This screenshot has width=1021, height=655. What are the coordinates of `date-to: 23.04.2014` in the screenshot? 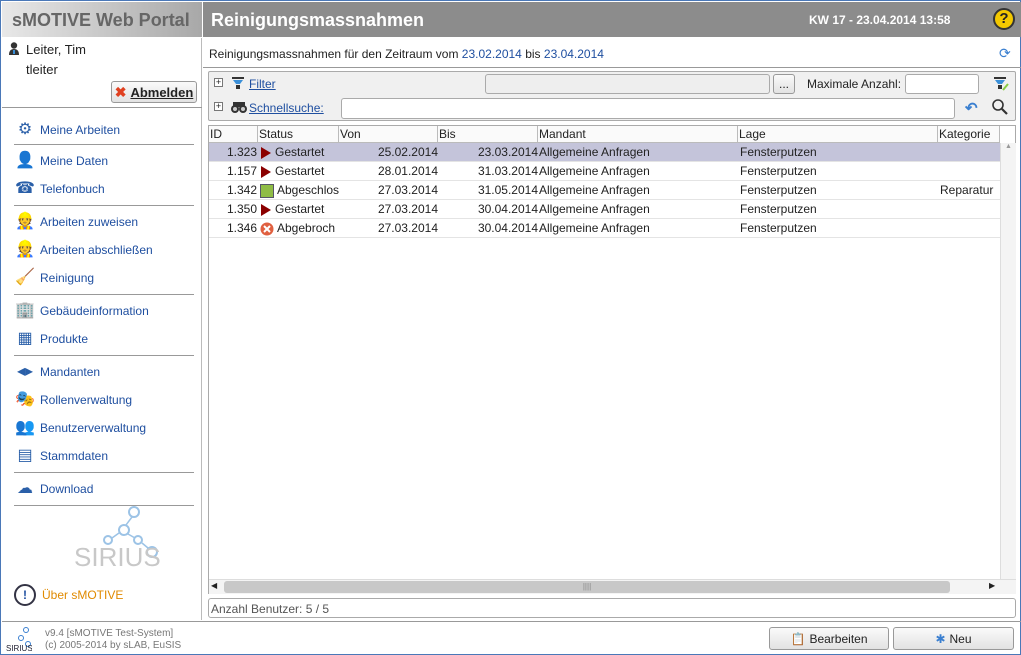 It's located at (574, 54).